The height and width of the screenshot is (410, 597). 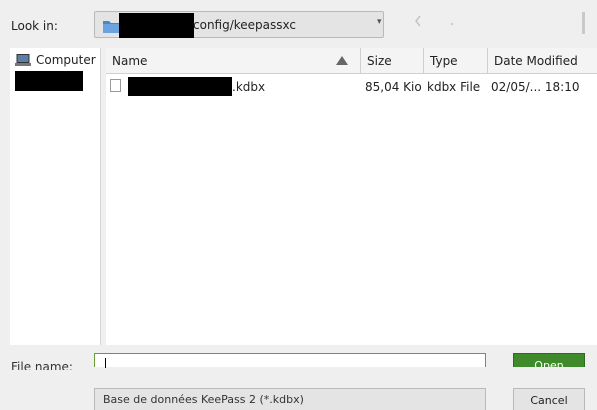 What do you see at coordinates (55, 196) in the screenshot?
I see `places-sidebar: Computer` at bounding box center [55, 196].